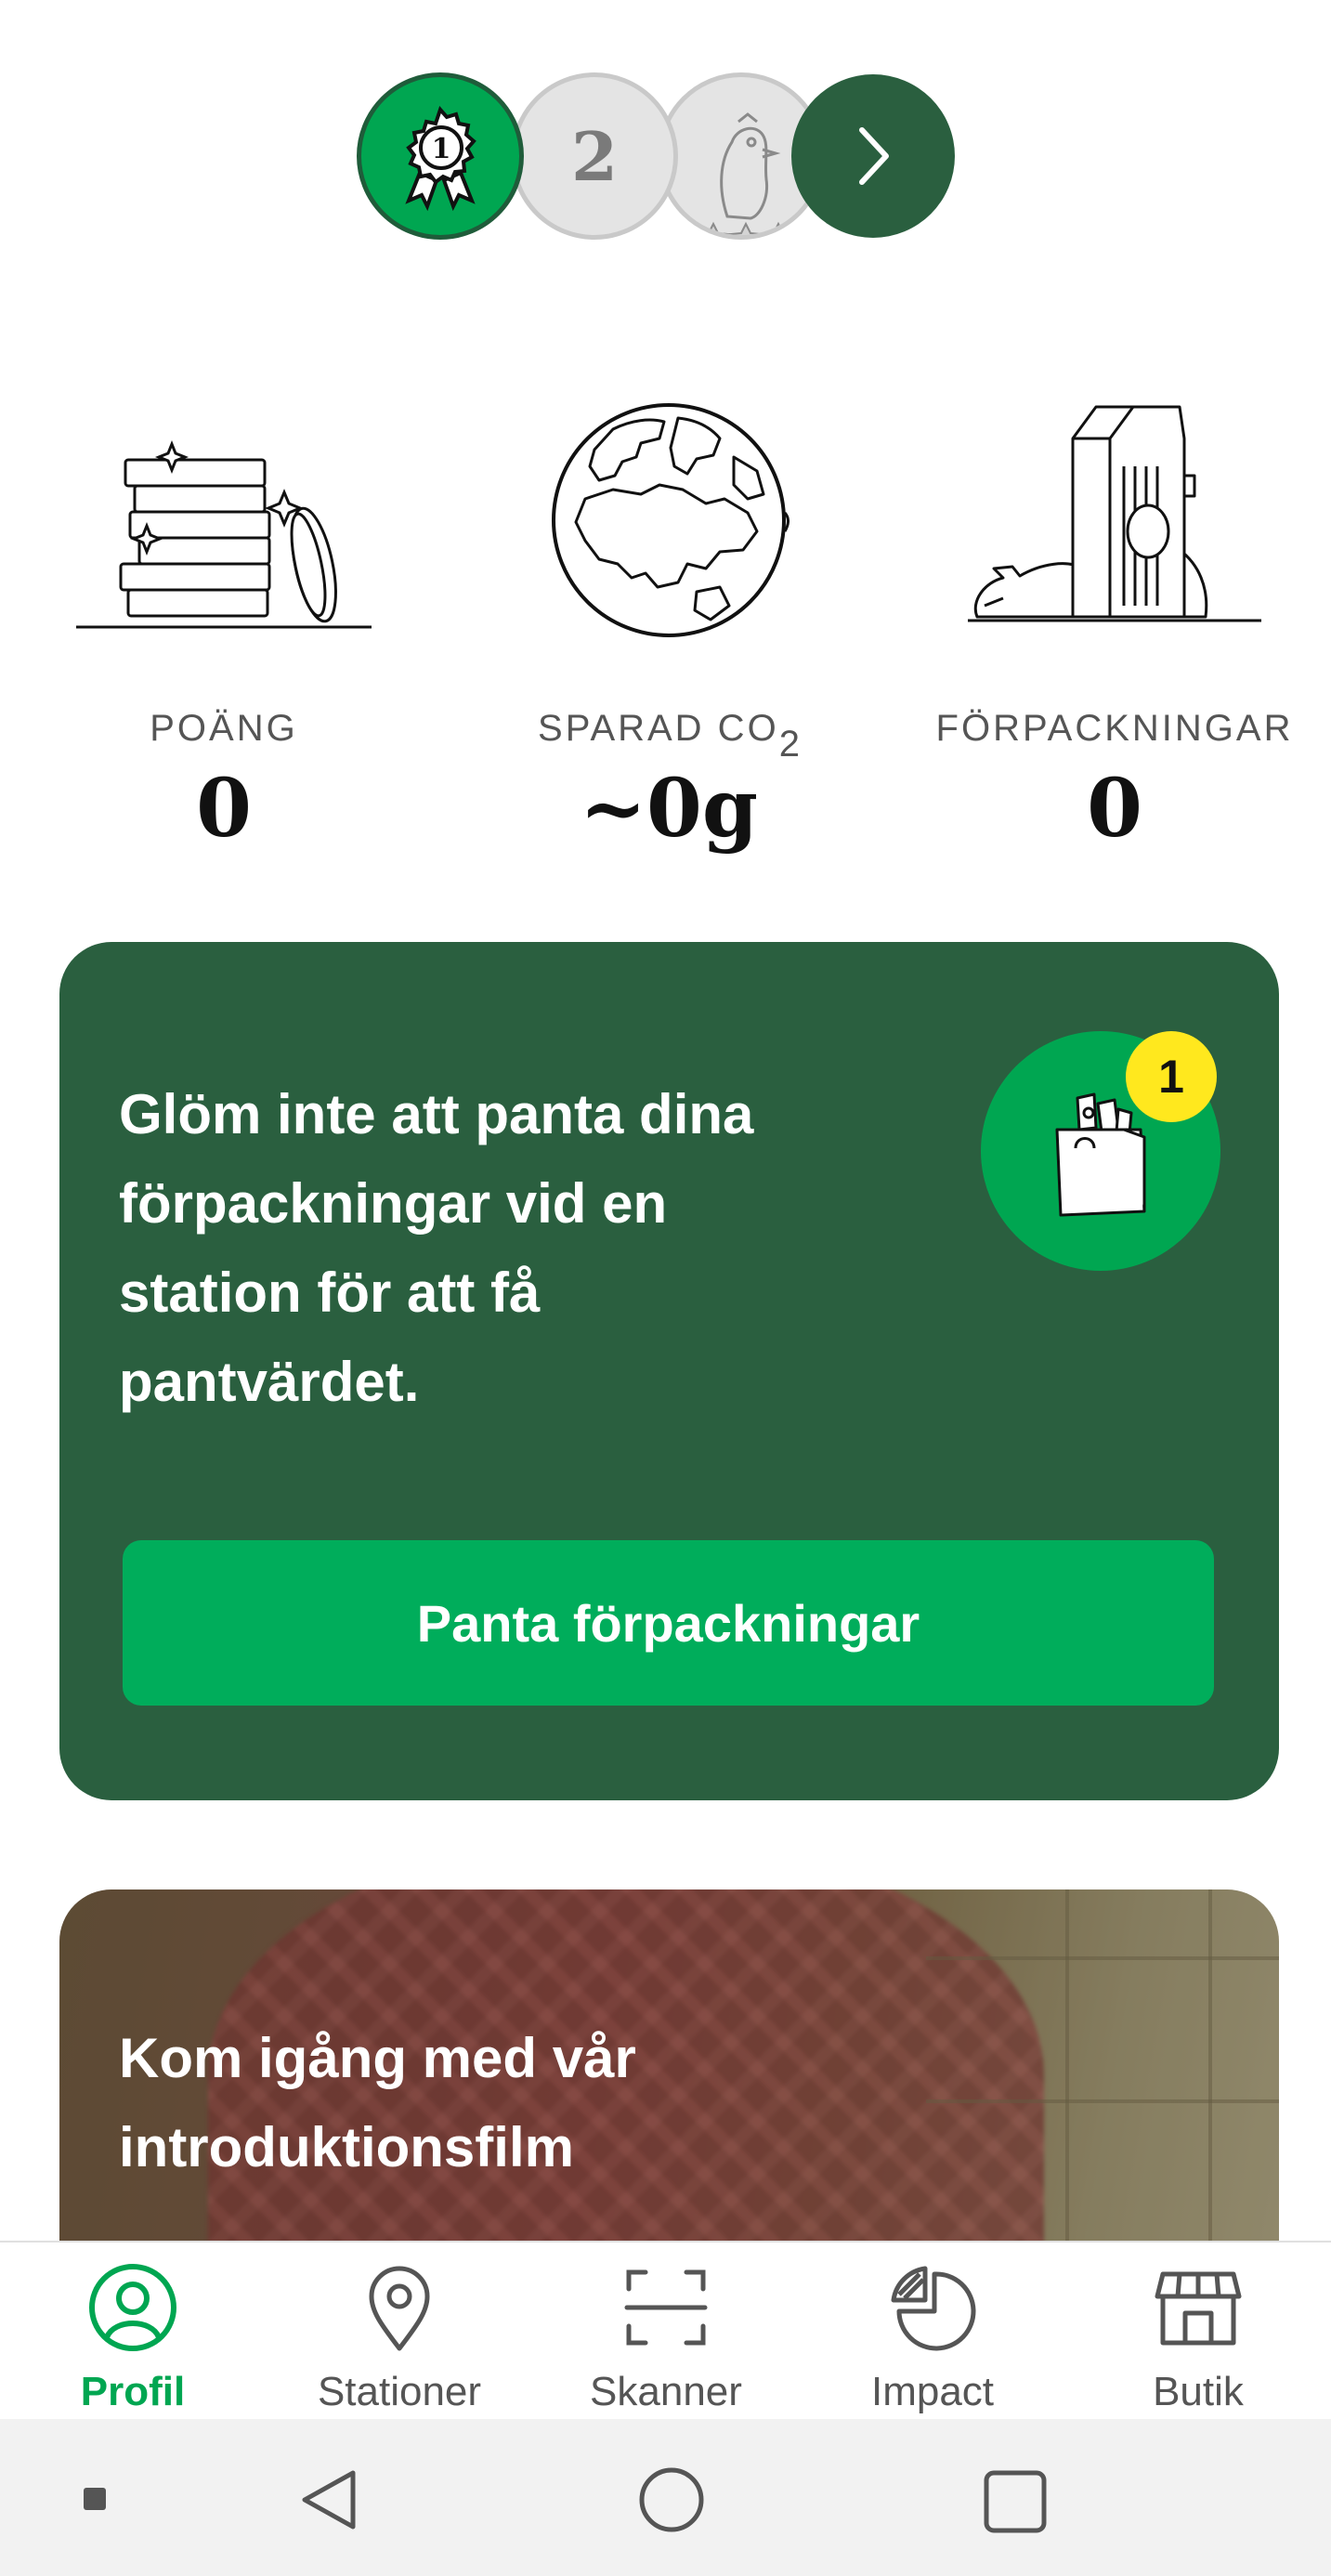 The width and height of the screenshot is (1331, 2576). What do you see at coordinates (1199, 2391) in the screenshot?
I see `nav-label-butik: Butik` at bounding box center [1199, 2391].